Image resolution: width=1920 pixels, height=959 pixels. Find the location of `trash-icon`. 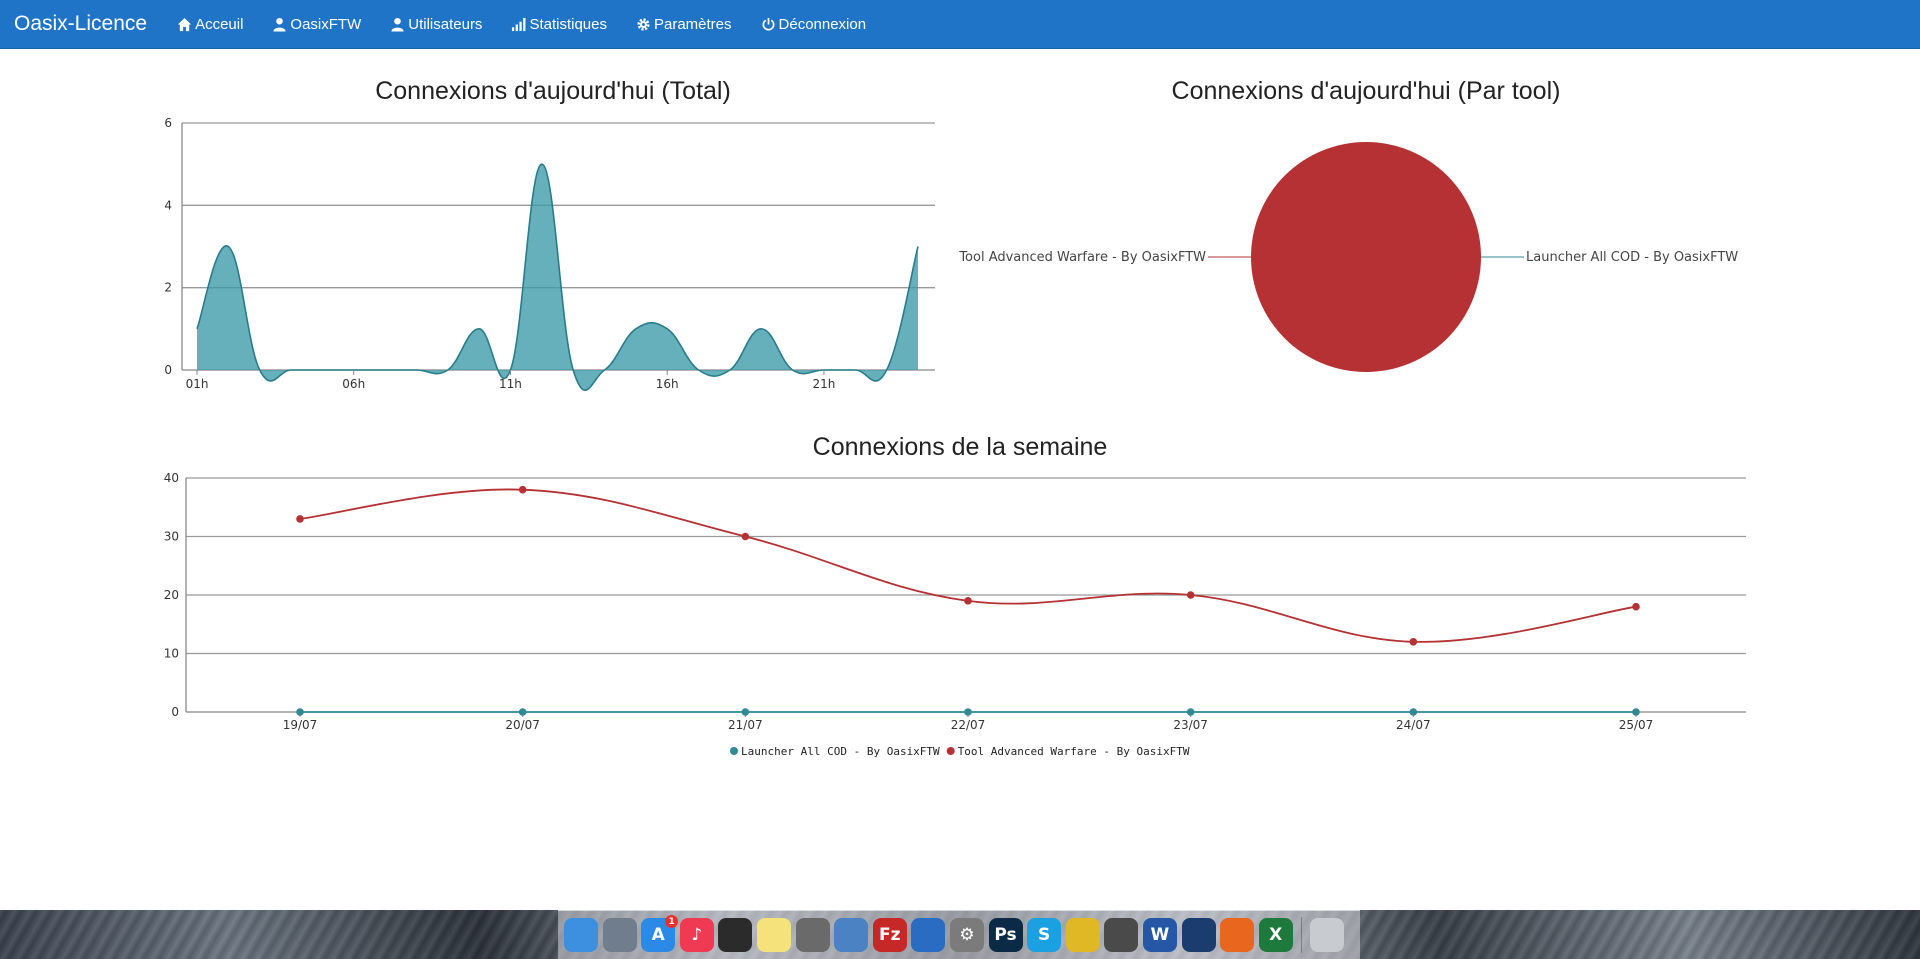

trash-icon is located at coordinates (1327, 935).